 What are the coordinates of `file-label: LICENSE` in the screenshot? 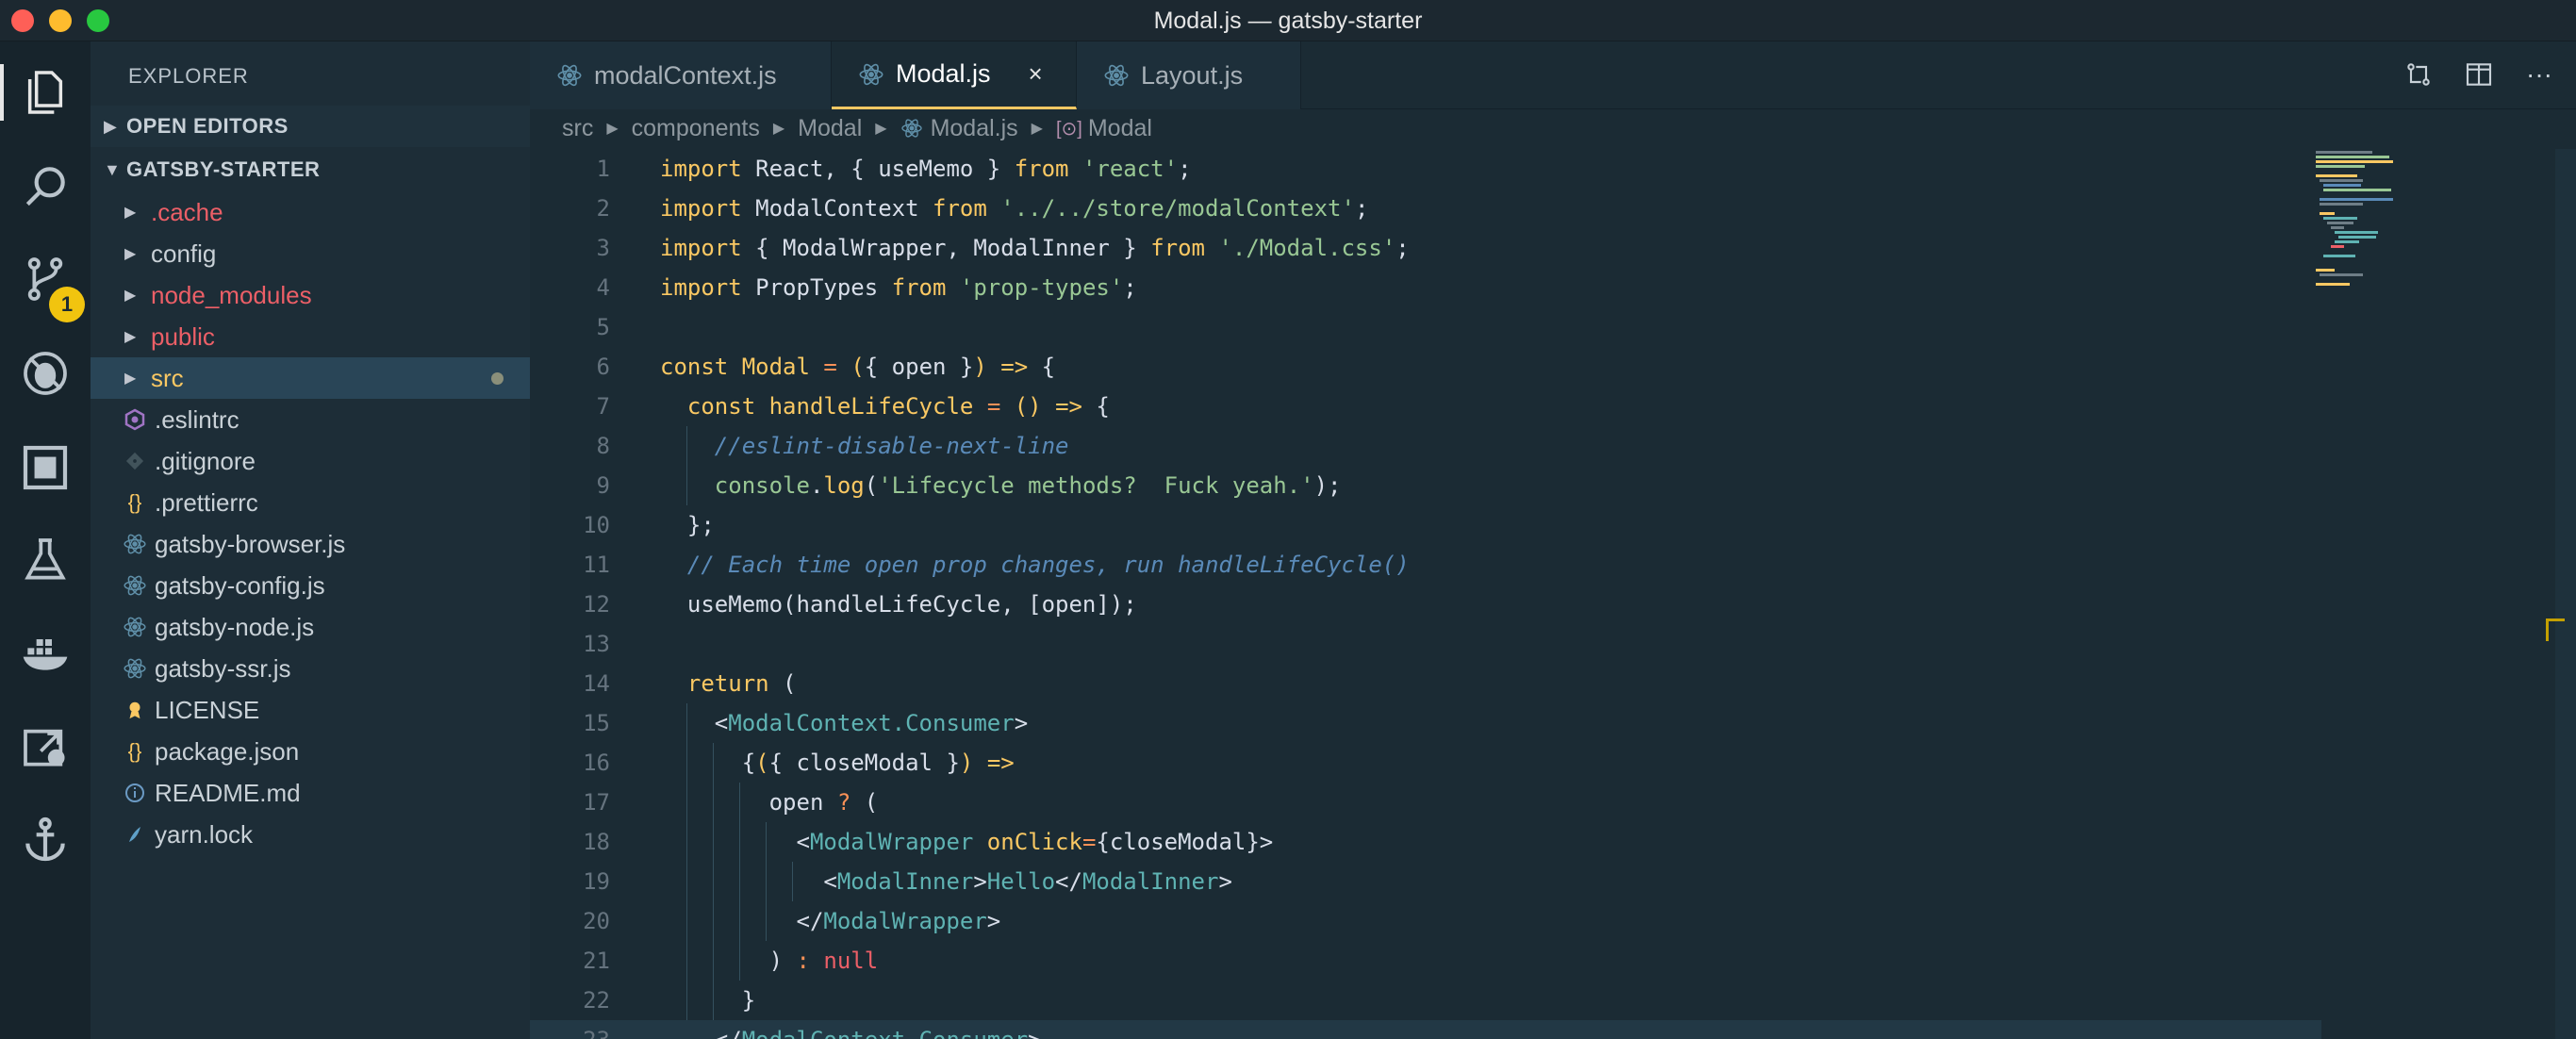 It's located at (207, 709).